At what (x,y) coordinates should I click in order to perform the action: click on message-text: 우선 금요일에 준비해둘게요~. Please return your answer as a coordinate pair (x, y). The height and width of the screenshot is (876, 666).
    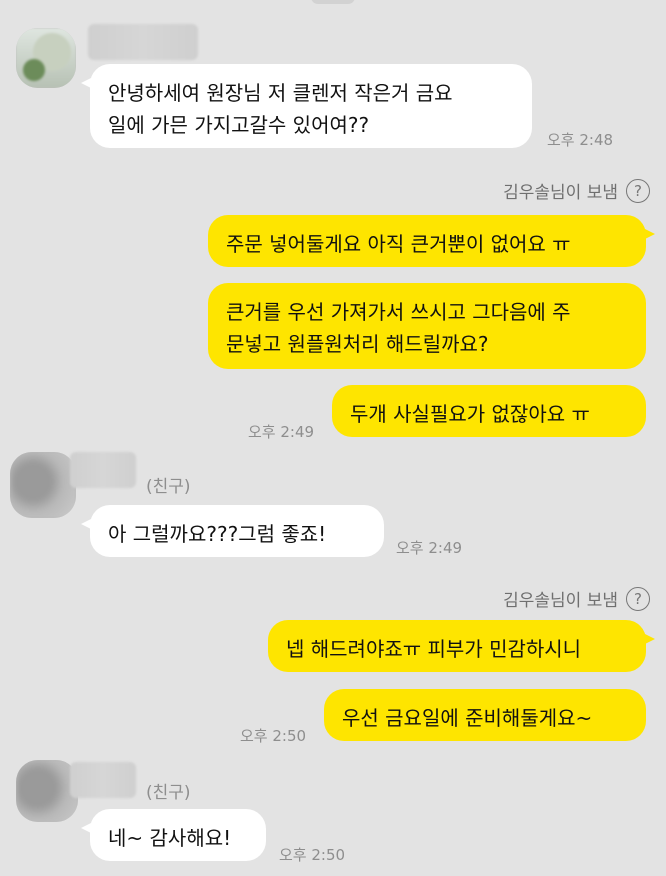
    Looking at the image, I should click on (467, 718).